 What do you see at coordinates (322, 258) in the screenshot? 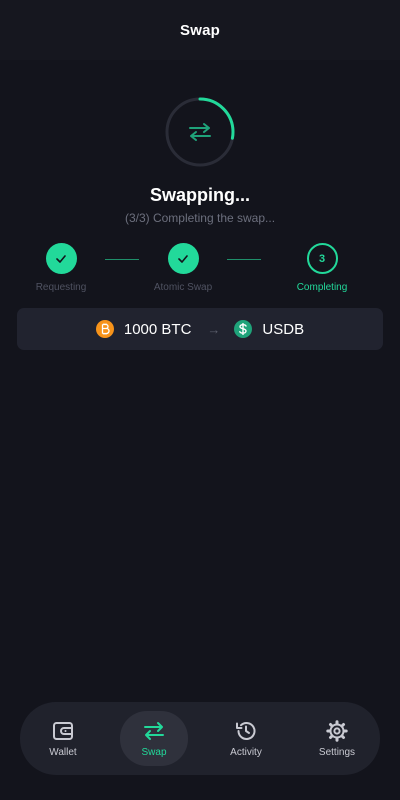
I see `step-number: 3` at bounding box center [322, 258].